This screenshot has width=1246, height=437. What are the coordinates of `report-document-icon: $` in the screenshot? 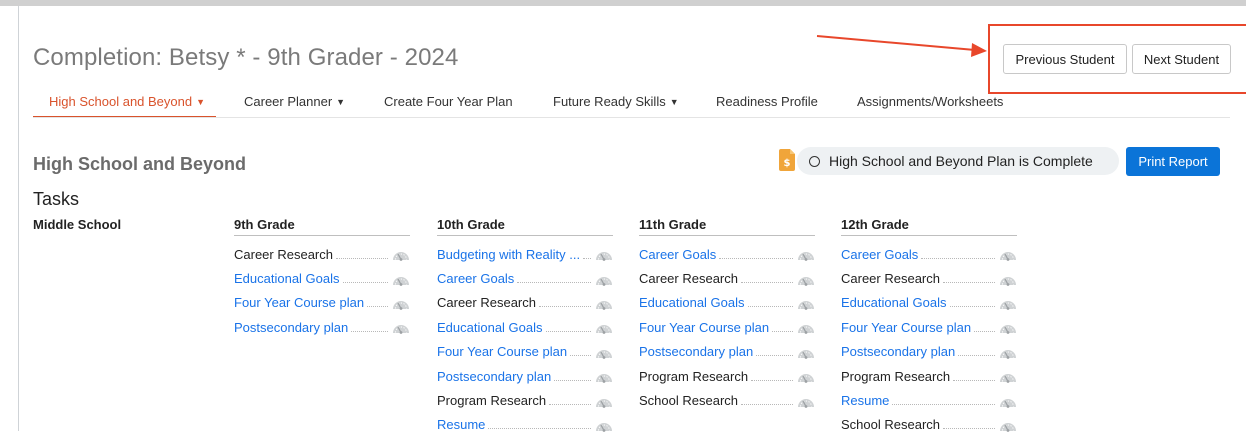 It's located at (787, 160).